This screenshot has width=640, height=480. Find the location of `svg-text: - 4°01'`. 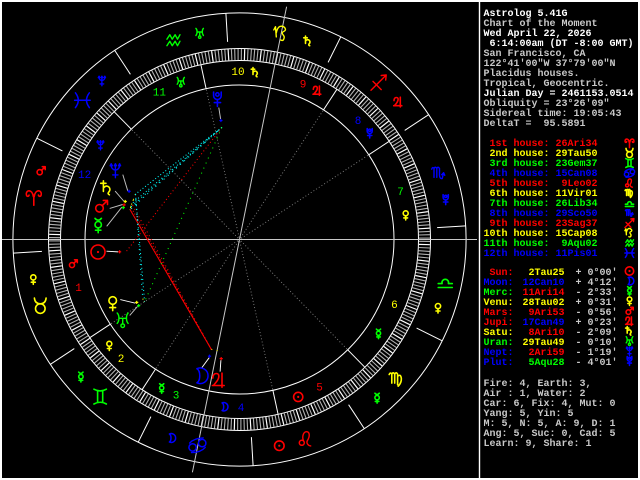

svg-text: - 4°01' is located at coordinates (597, 363).